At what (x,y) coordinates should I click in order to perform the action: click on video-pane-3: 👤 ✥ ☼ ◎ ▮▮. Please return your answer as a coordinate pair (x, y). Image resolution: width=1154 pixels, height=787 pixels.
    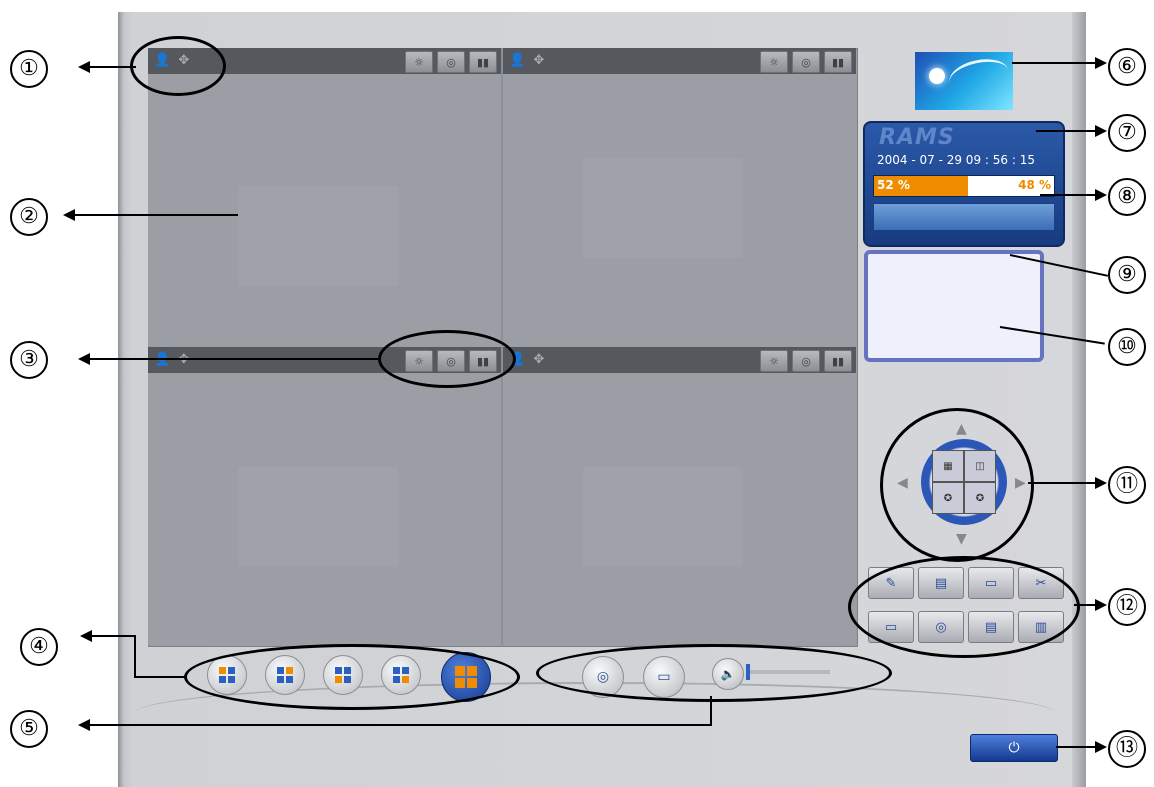
    Looking at the image, I should click on (324, 496).